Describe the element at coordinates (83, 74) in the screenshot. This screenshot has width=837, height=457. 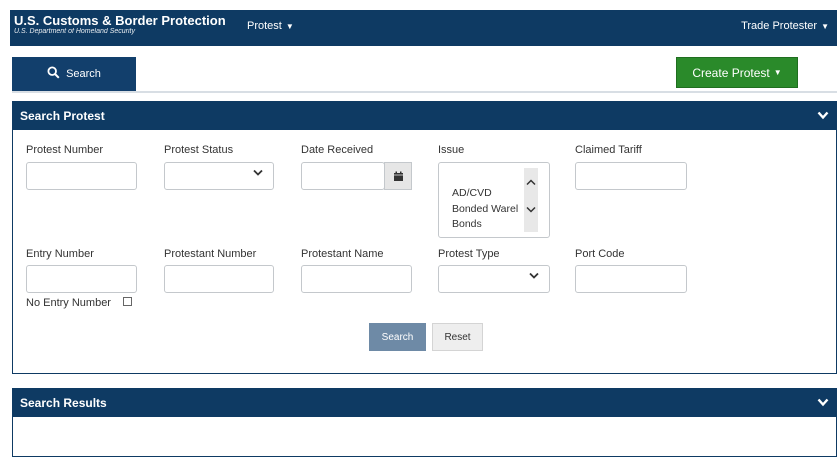
I see `tab-search-label: Search` at that location.